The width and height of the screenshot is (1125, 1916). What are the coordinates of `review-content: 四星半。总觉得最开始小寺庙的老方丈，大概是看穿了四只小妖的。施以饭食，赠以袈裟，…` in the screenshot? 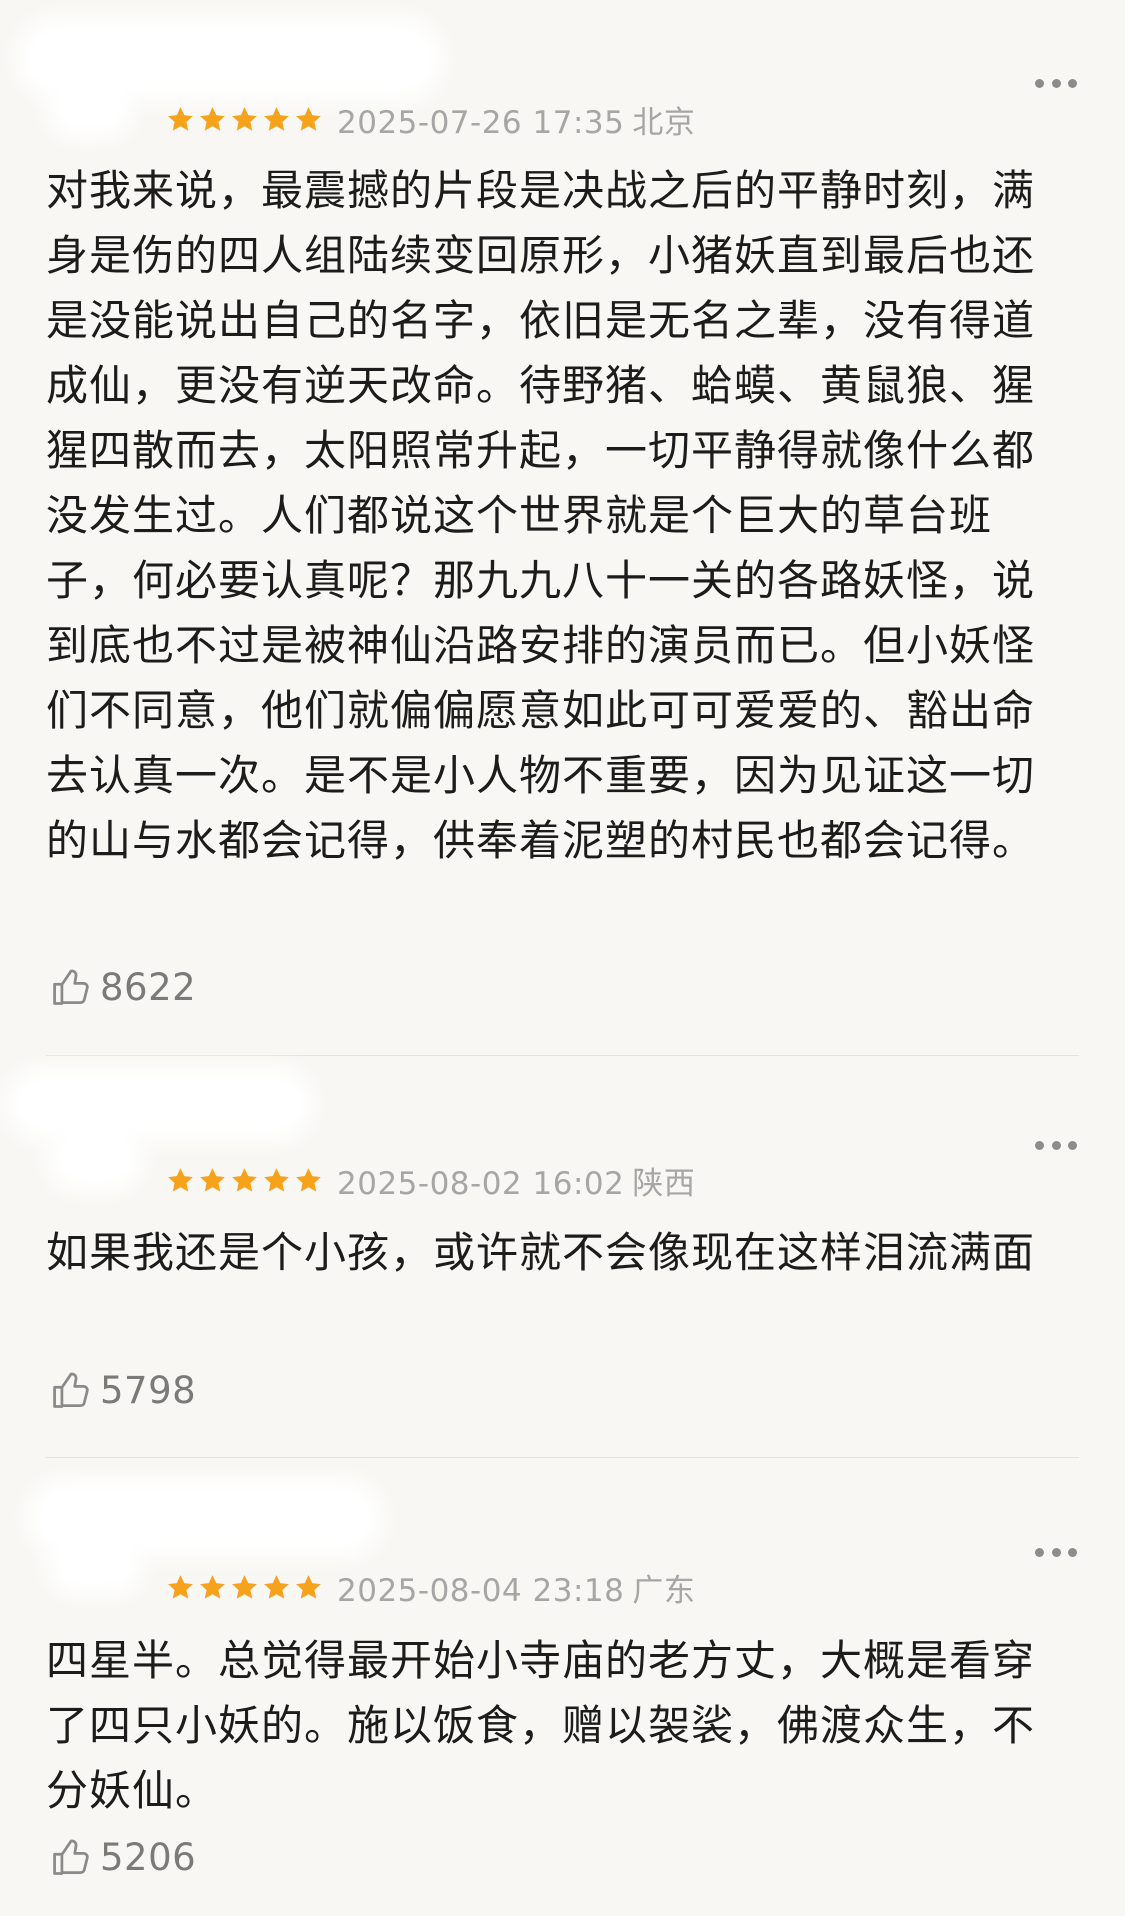 It's located at (541, 1725).